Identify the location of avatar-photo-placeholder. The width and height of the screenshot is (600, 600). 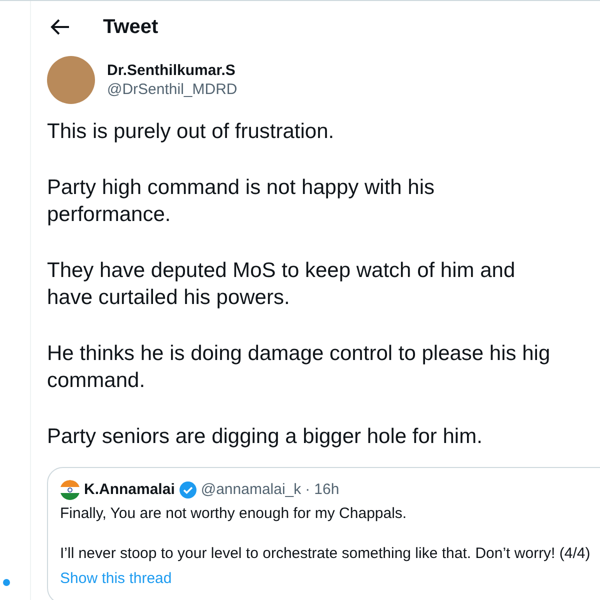
(71, 80).